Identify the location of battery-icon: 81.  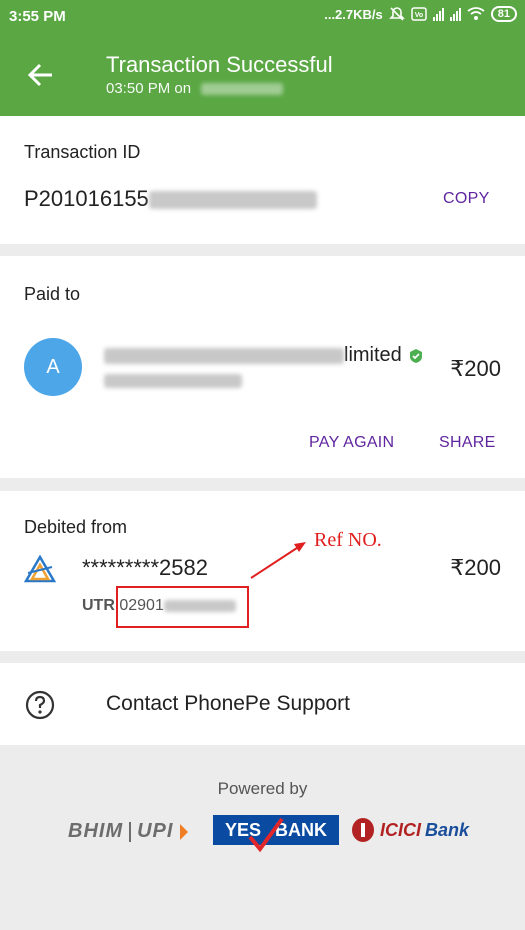
(503, 14).